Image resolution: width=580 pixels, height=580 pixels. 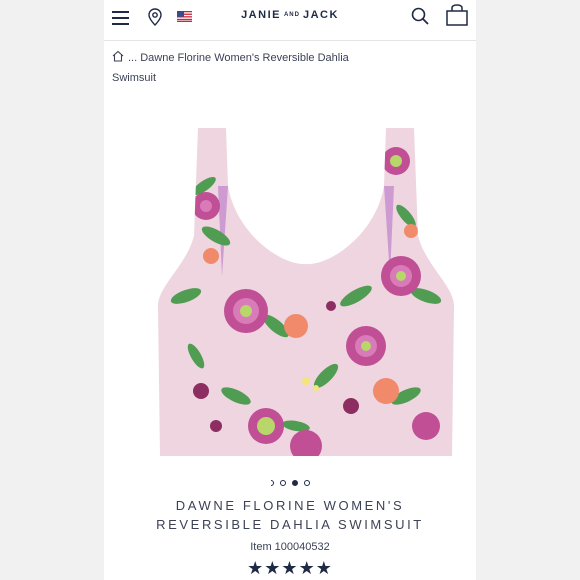 What do you see at coordinates (290, 20) in the screenshot?
I see `header-bar: JANIE AND JACK` at bounding box center [290, 20].